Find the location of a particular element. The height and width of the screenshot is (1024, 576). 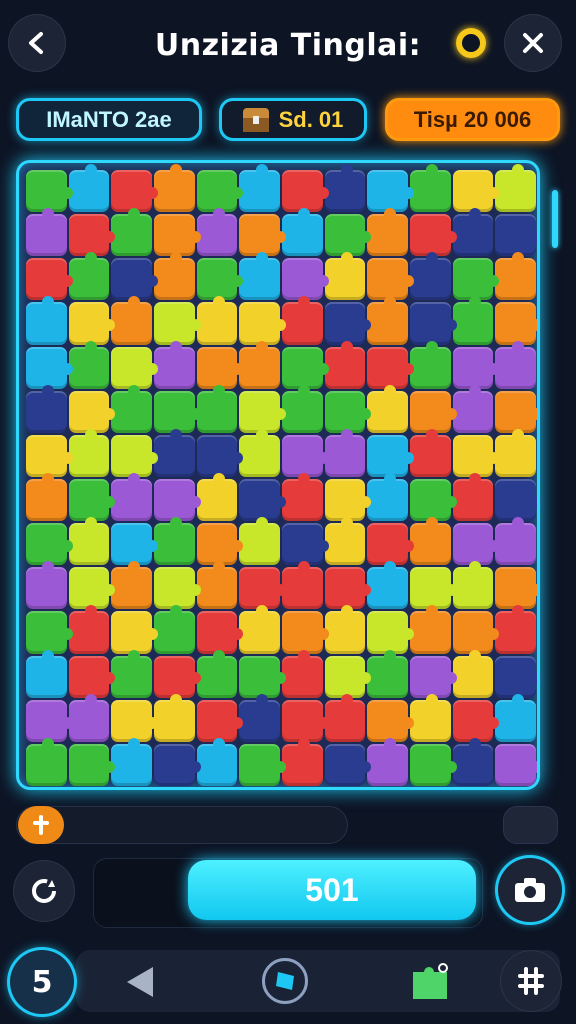

score-badge: Sd. 01 is located at coordinates (293, 119).